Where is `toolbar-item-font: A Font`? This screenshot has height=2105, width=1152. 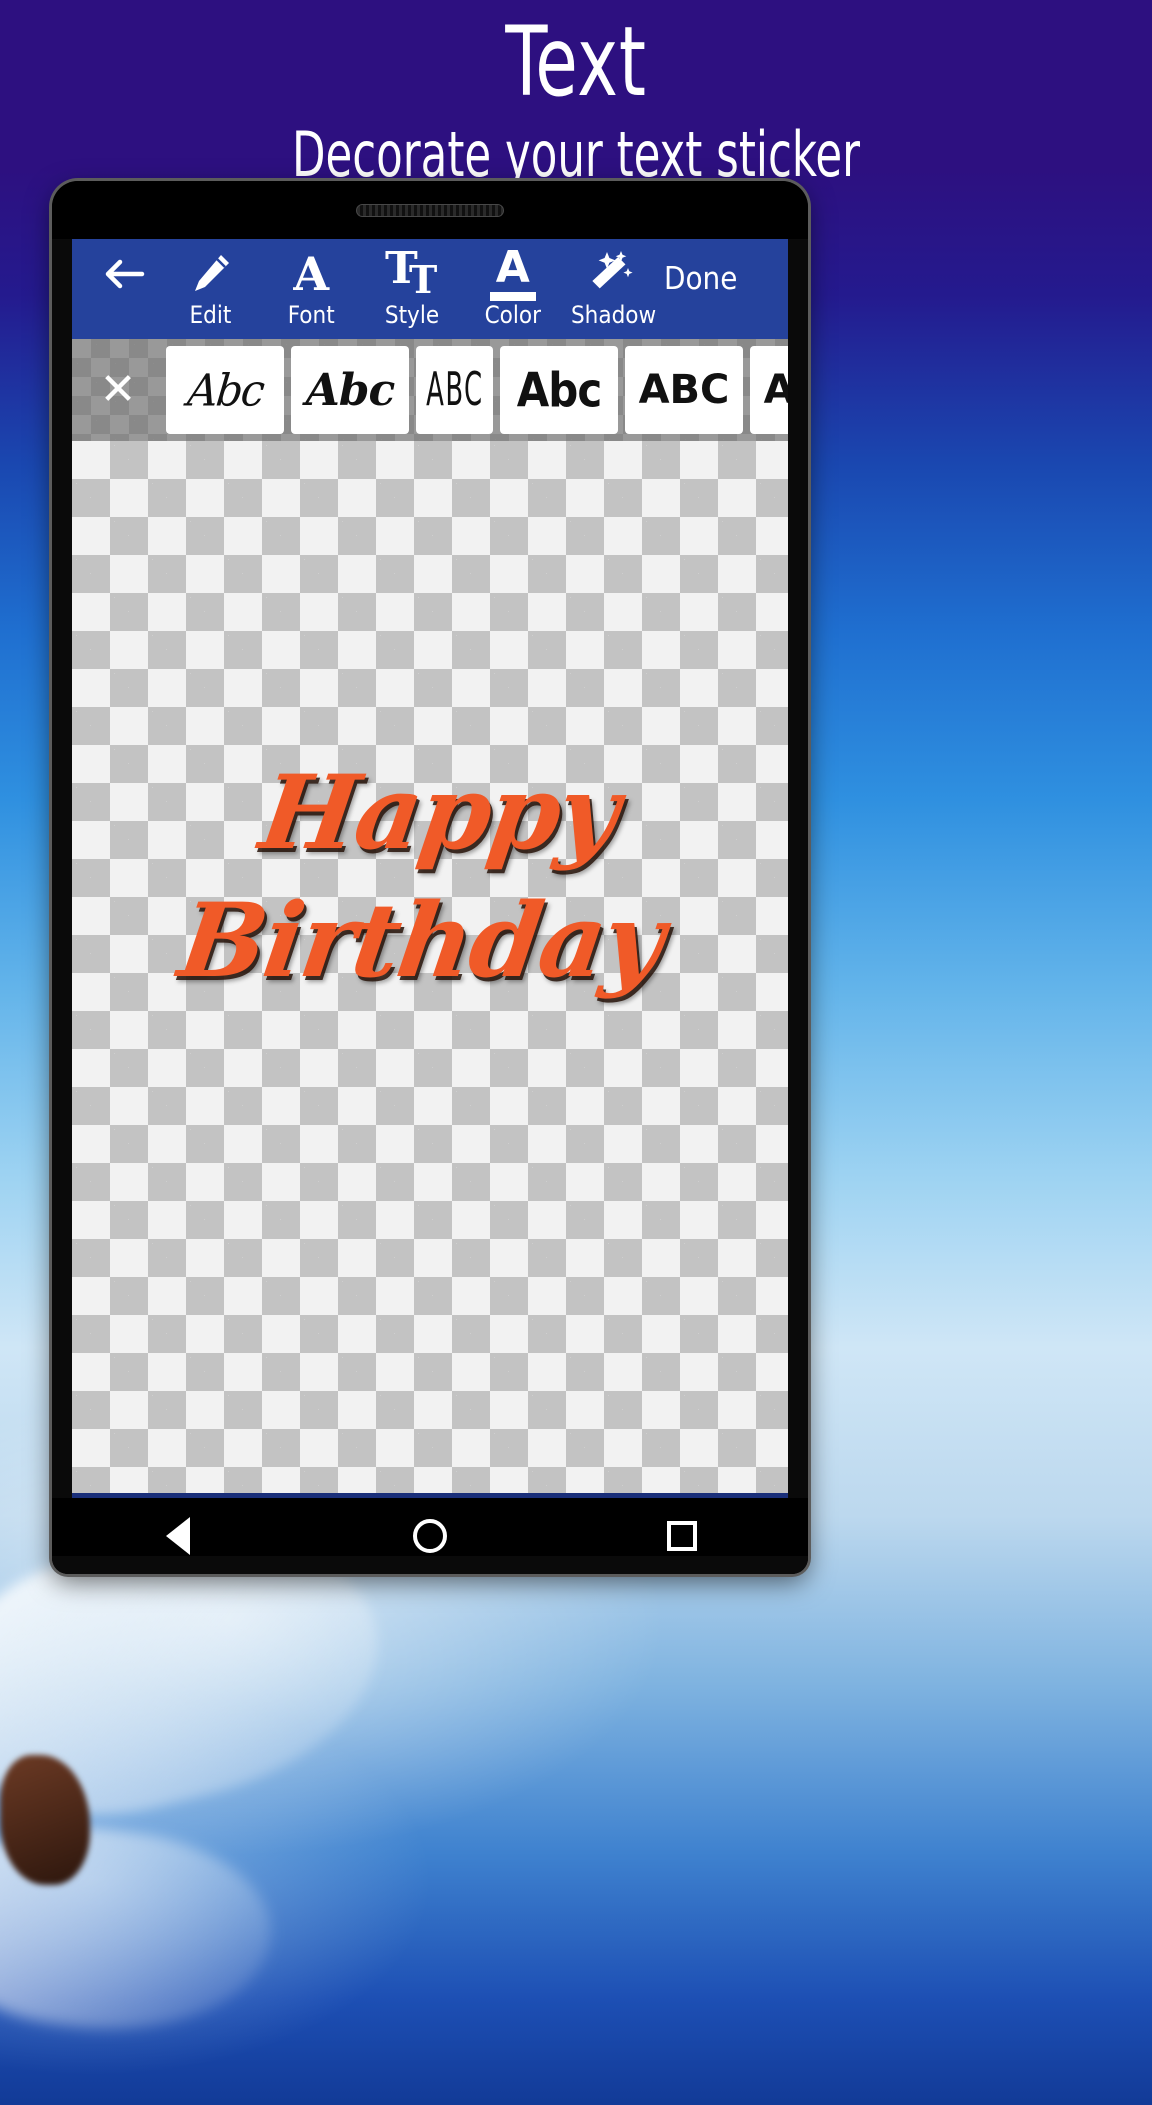 toolbar-item-font: A Font is located at coordinates (311, 289).